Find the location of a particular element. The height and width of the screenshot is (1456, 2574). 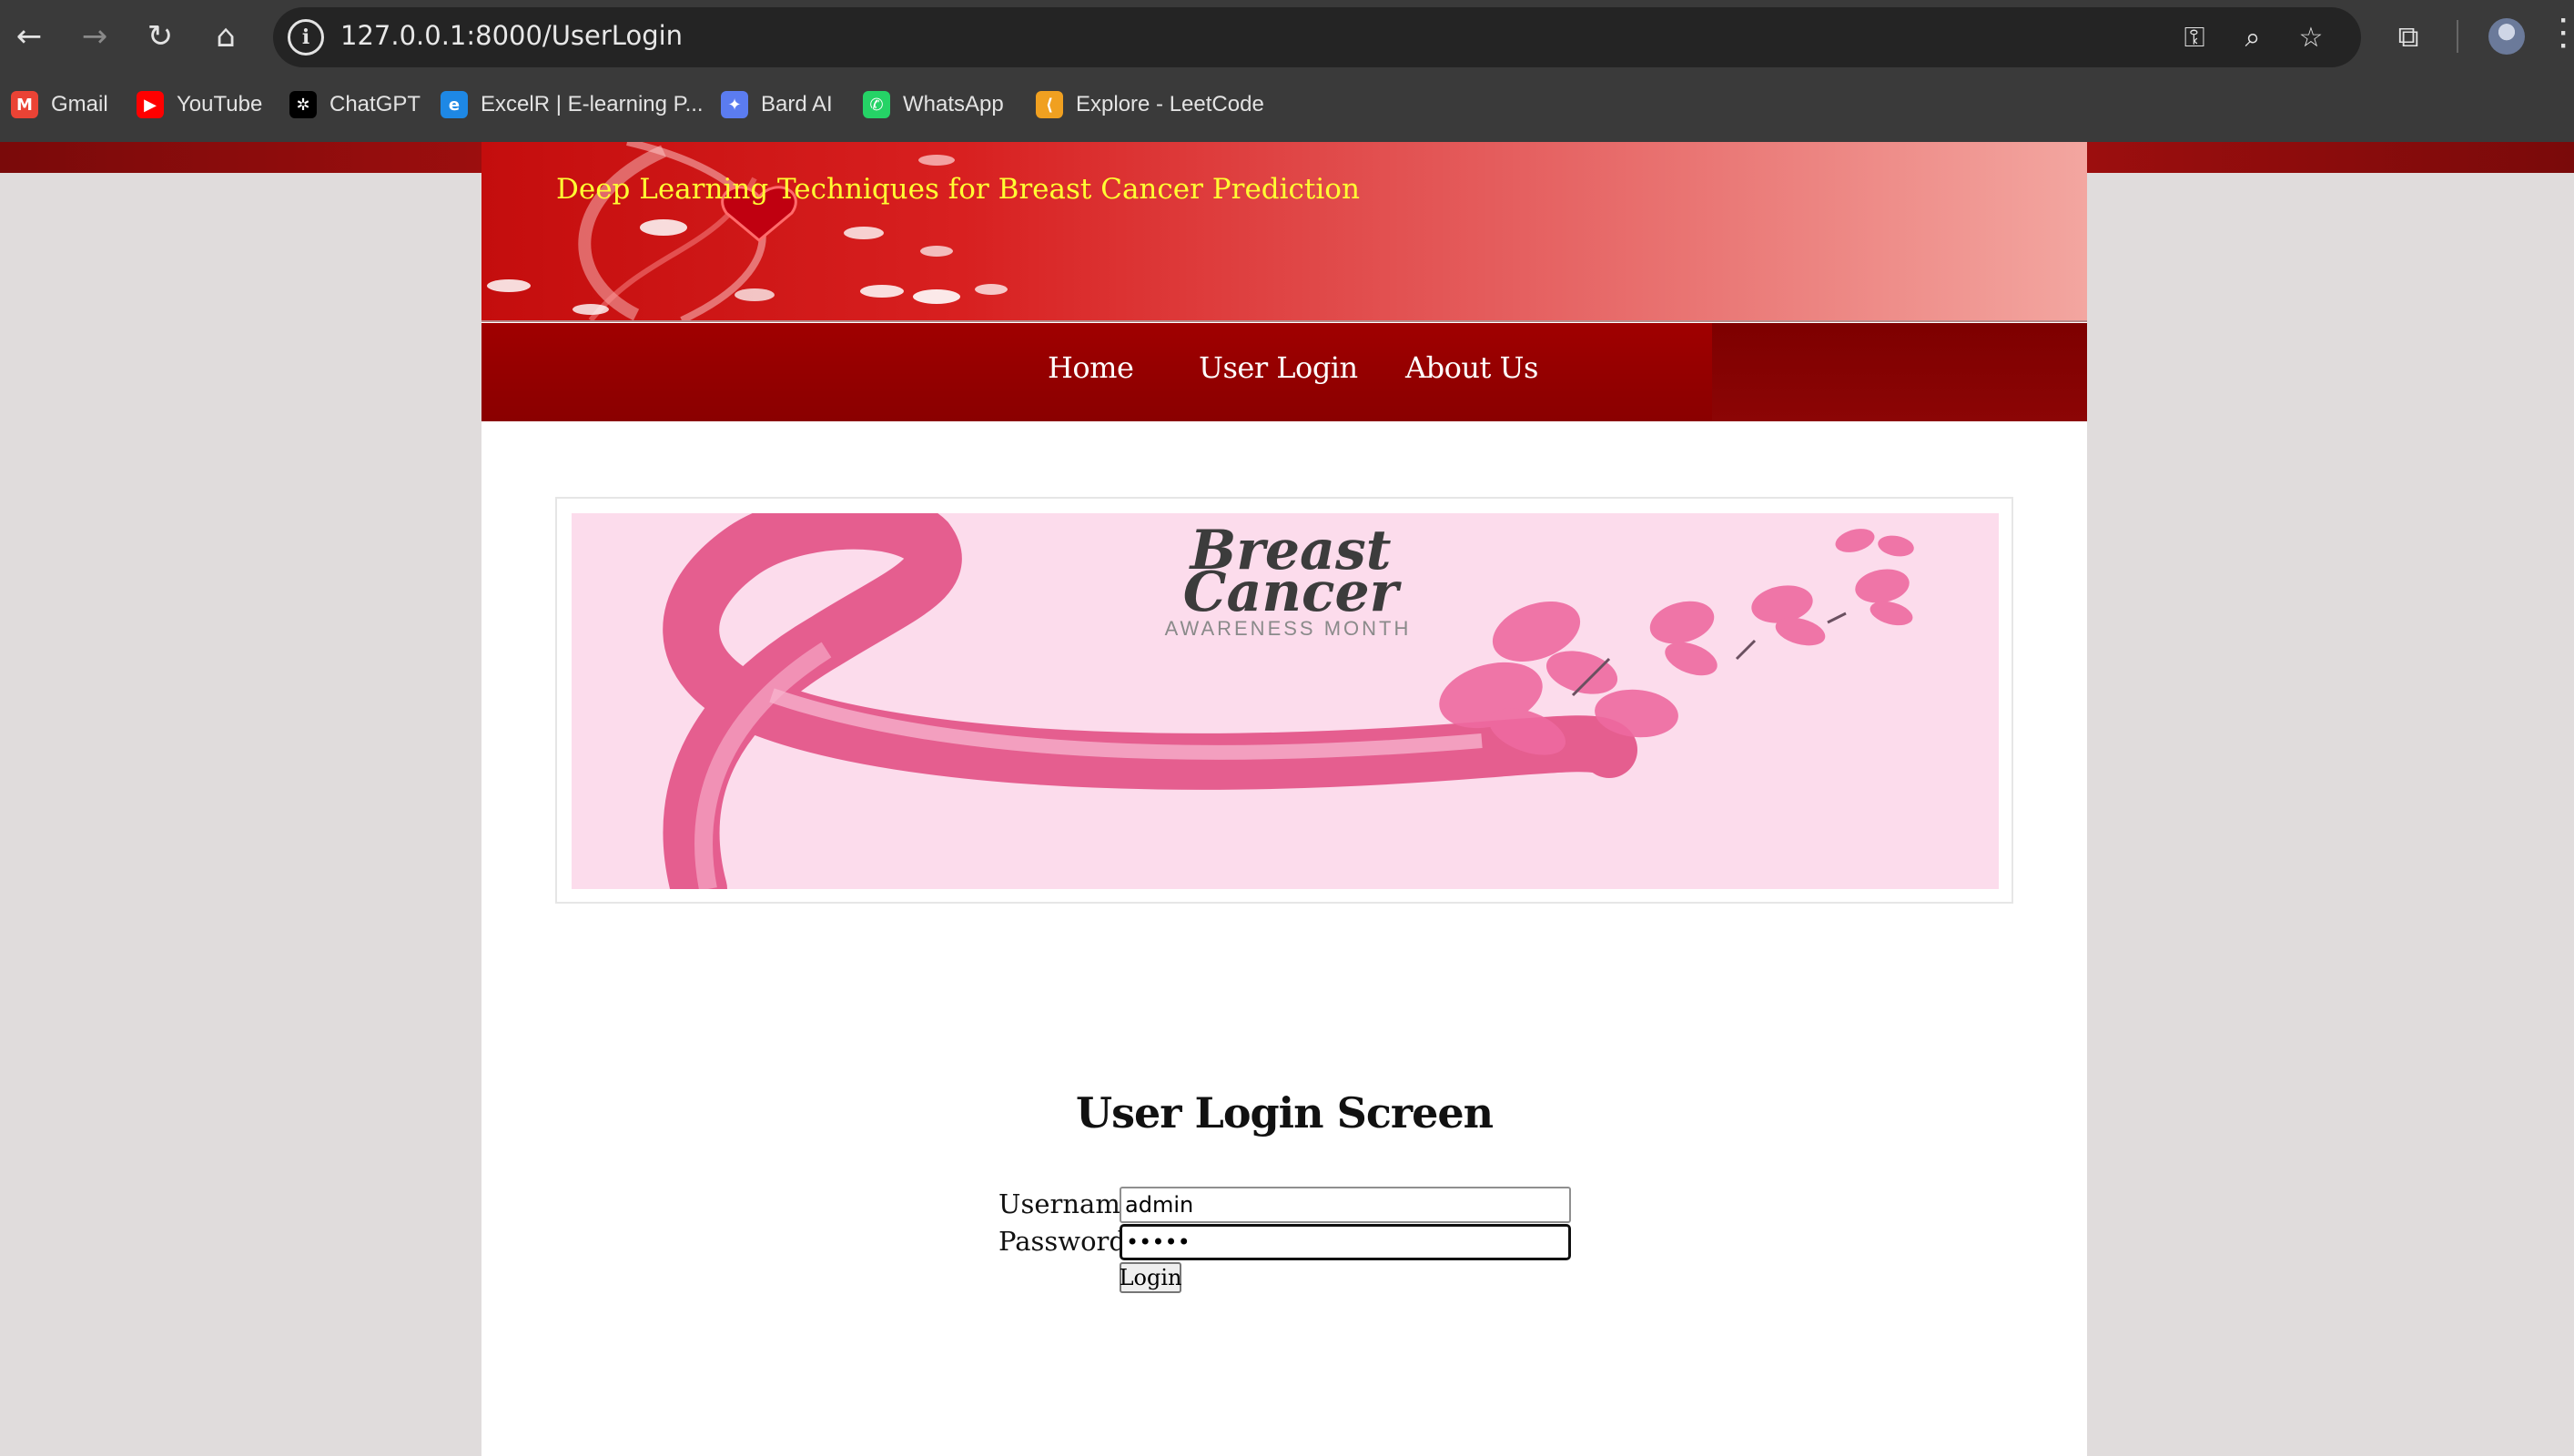

username-input is located at coordinates (1345, 1205).